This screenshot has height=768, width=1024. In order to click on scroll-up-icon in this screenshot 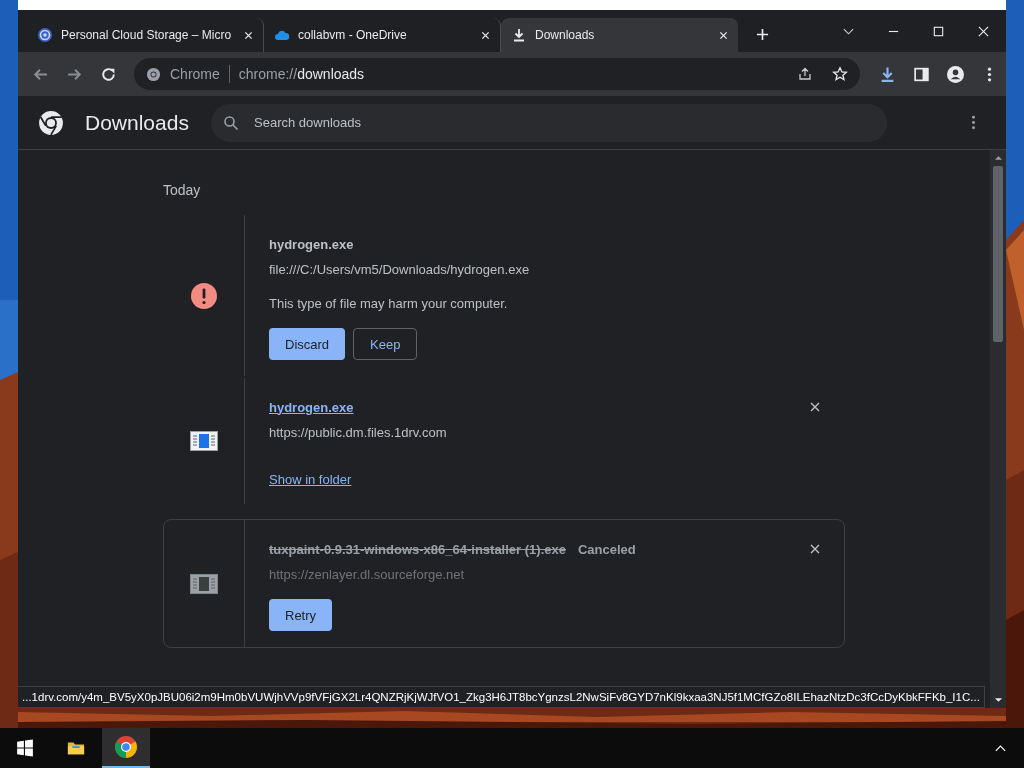, I will do `click(998, 158)`.